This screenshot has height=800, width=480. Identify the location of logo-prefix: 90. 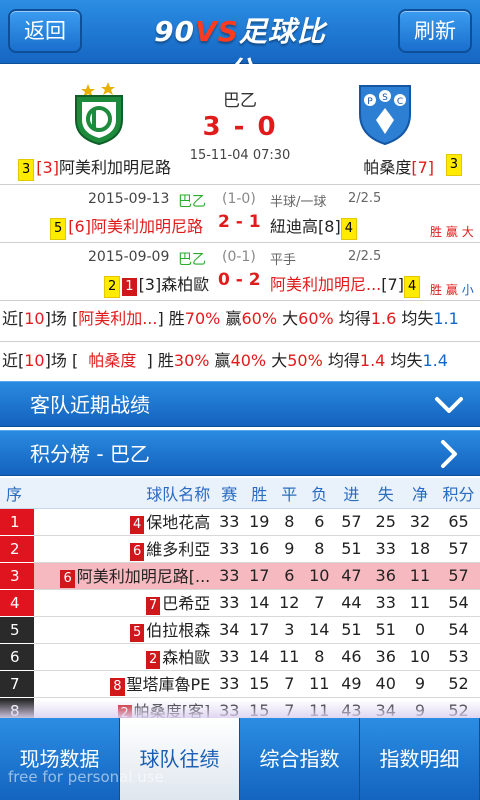
(175, 31).